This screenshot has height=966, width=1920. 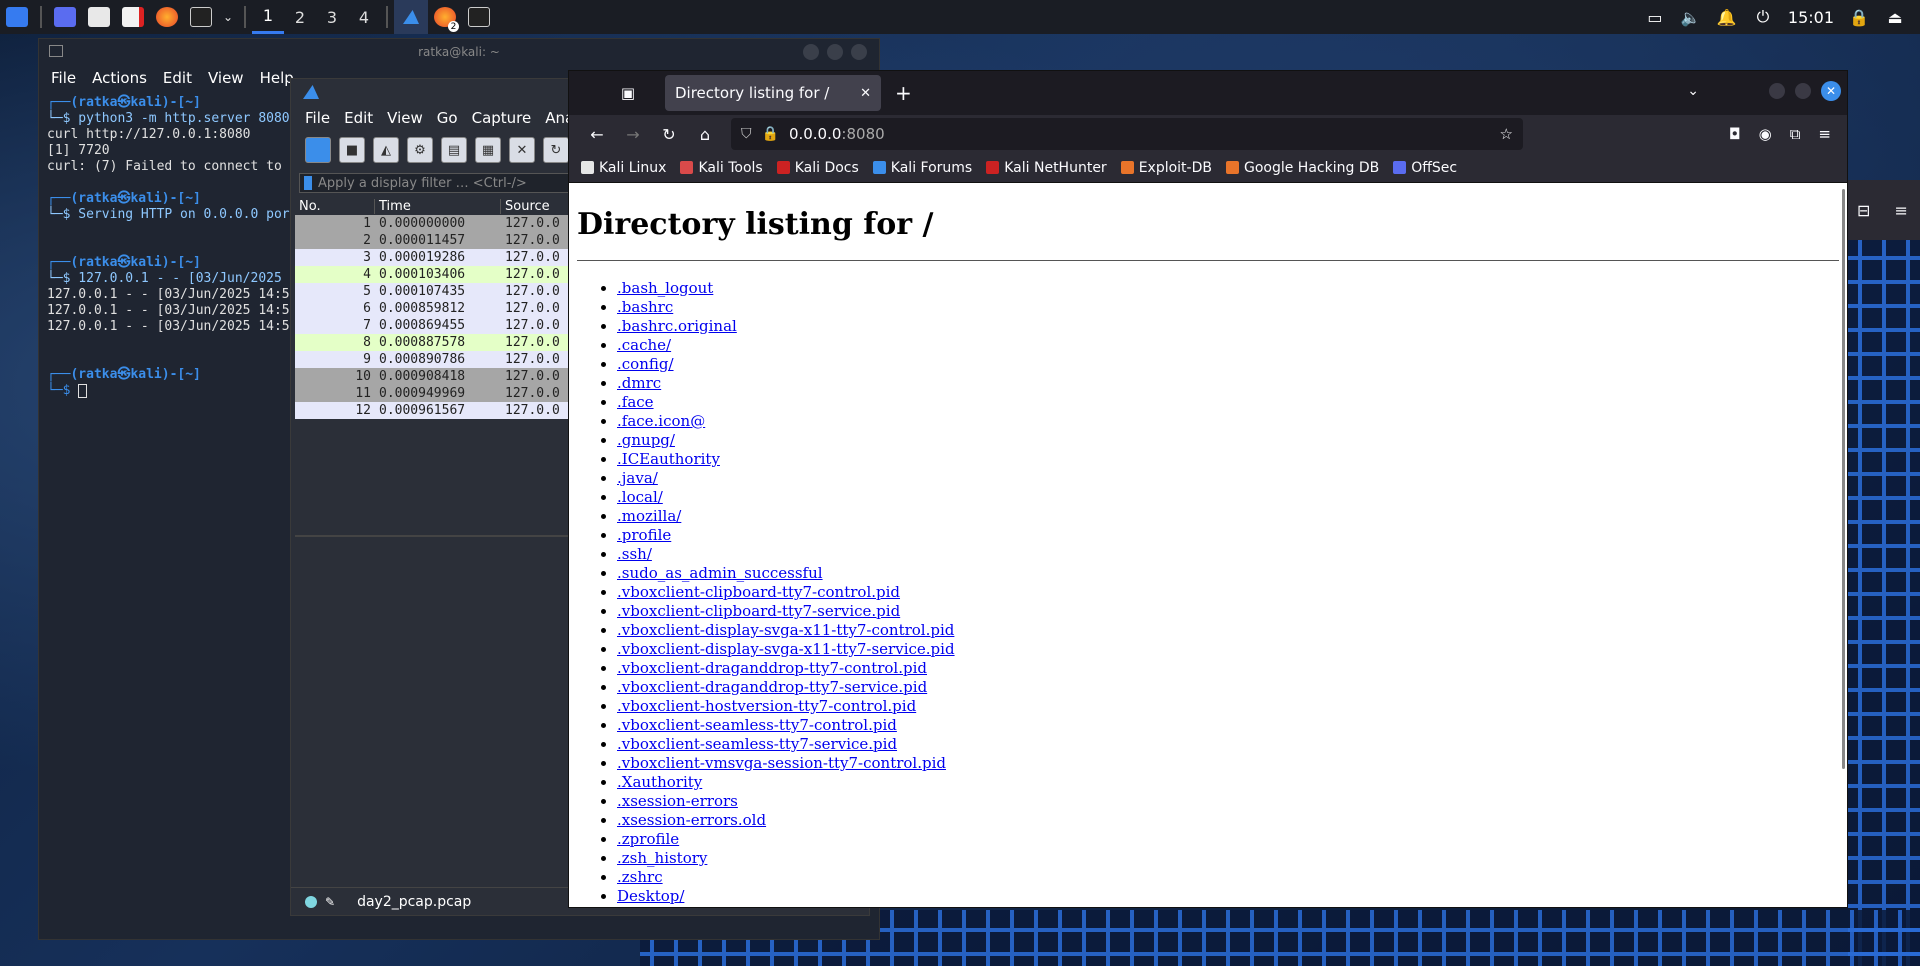 I want to click on reload-icon: ↻, so click(x=669, y=134).